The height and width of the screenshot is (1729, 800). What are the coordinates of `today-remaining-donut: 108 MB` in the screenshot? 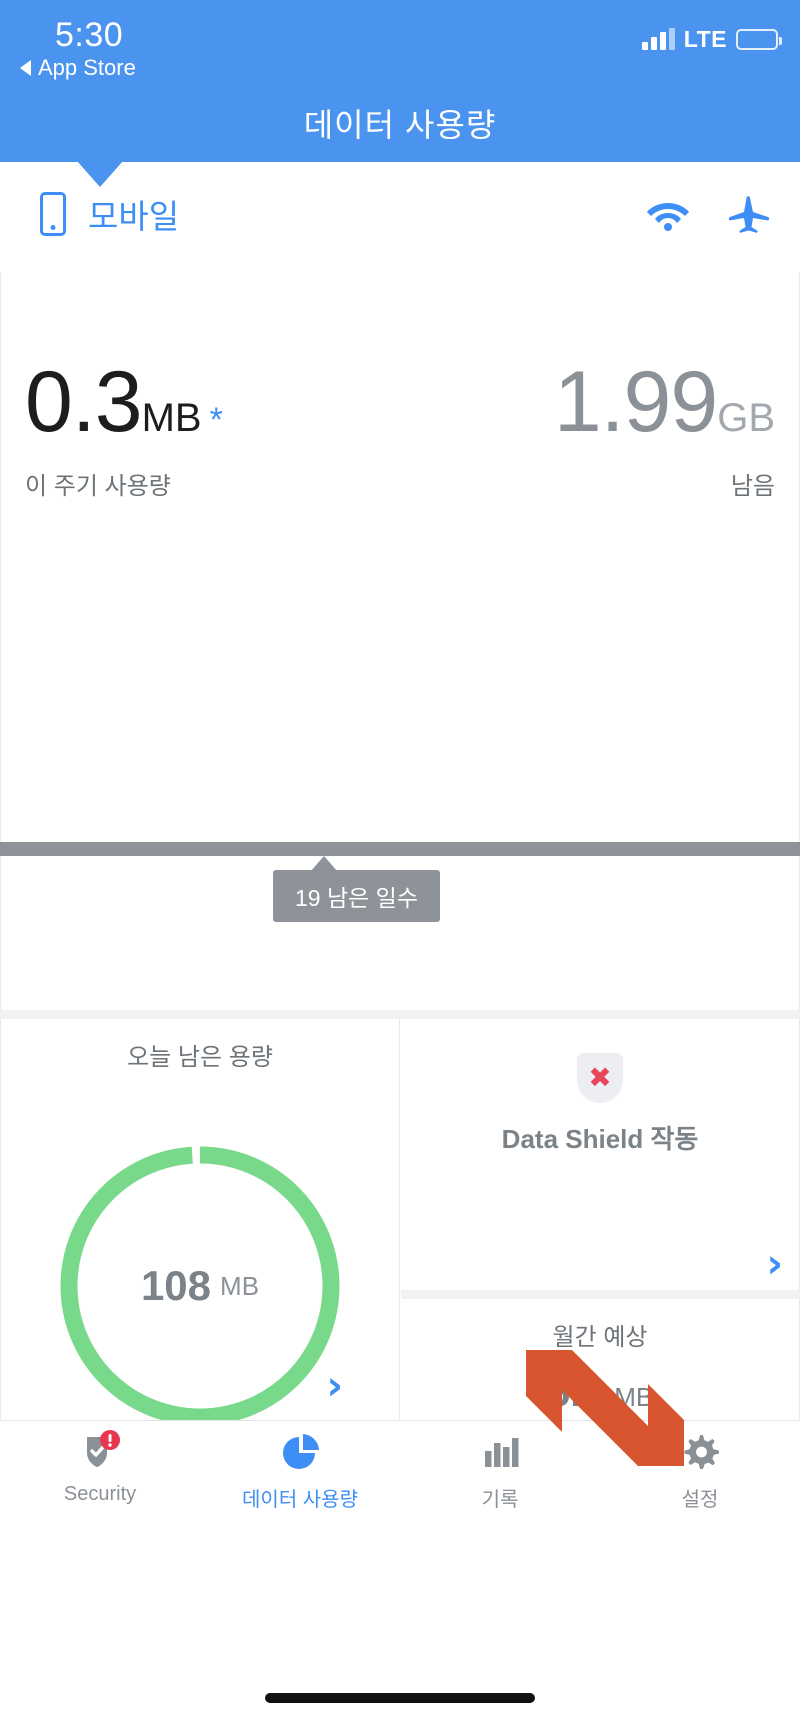 It's located at (200, 1286).